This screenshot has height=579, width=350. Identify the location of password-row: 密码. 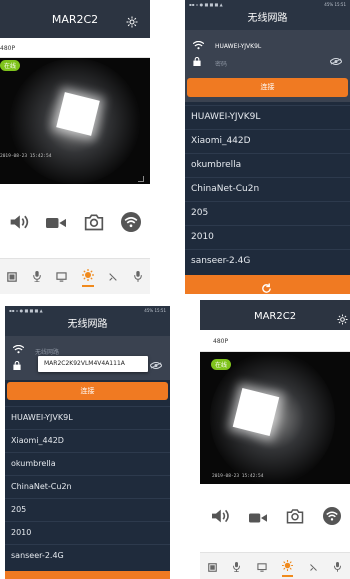
(268, 63).